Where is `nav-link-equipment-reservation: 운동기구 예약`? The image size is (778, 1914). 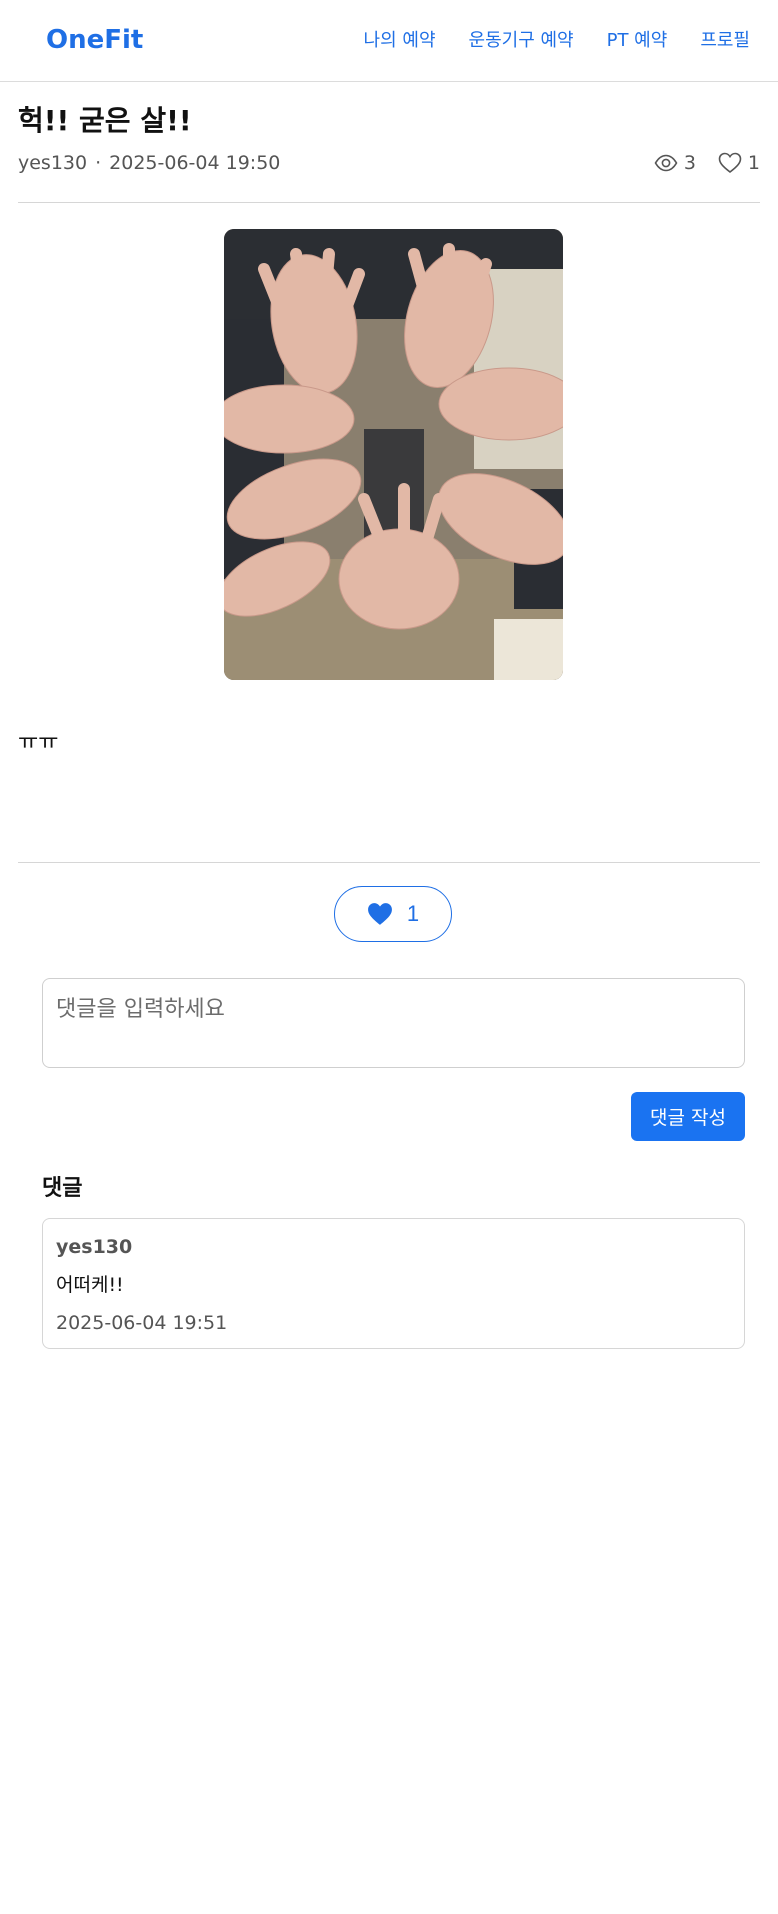 nav-link-equipment-reservation: 운동기구 예약 is located at coordinates (521, 41).